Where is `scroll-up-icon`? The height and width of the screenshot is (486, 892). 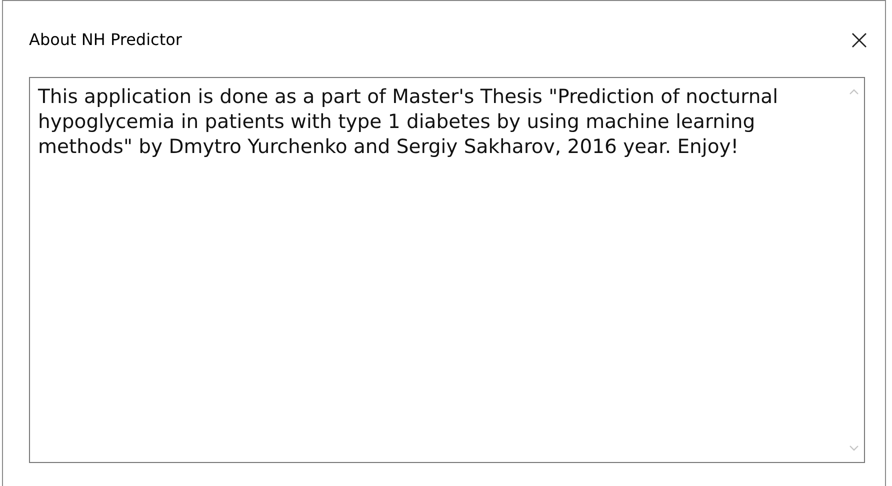
scroll-up-icon is located at coordinates (854, 91).